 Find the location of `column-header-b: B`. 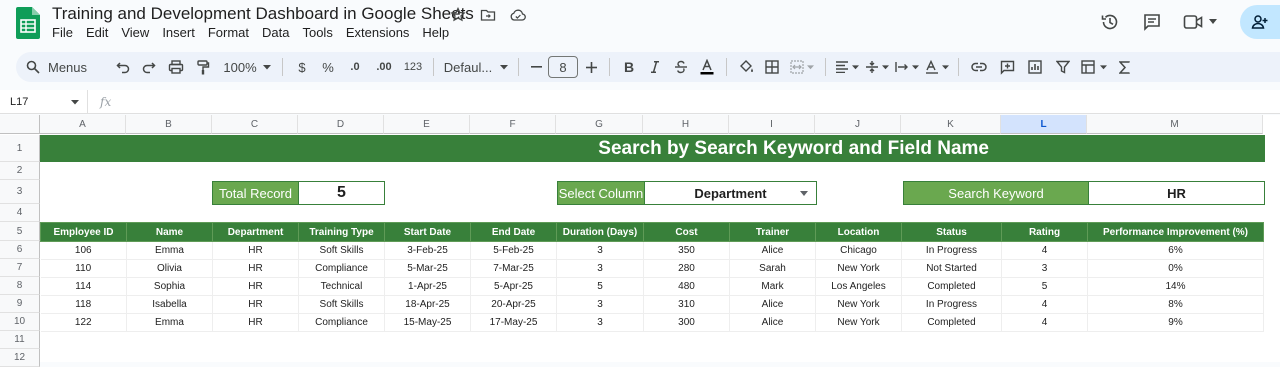

column-header-b: B is located at coordinates (169, 124).